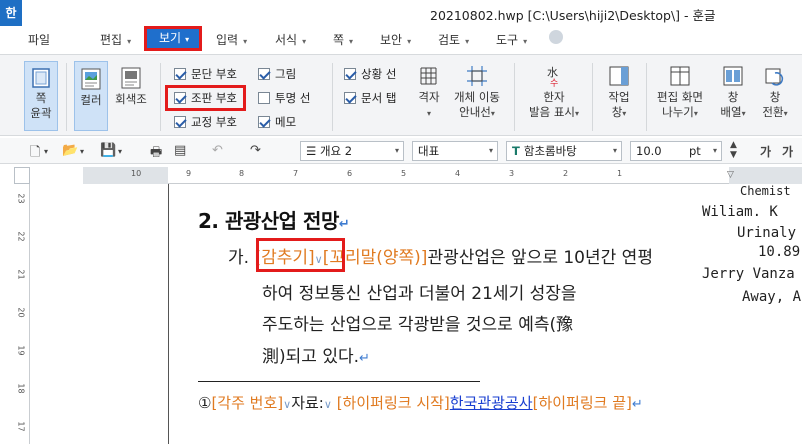 The image size is (802, 444). What do you see at coordinates (115, 39) in the screenshot?
I see `menu-edit: 편집 ▾` at bounding box center [115, 39].